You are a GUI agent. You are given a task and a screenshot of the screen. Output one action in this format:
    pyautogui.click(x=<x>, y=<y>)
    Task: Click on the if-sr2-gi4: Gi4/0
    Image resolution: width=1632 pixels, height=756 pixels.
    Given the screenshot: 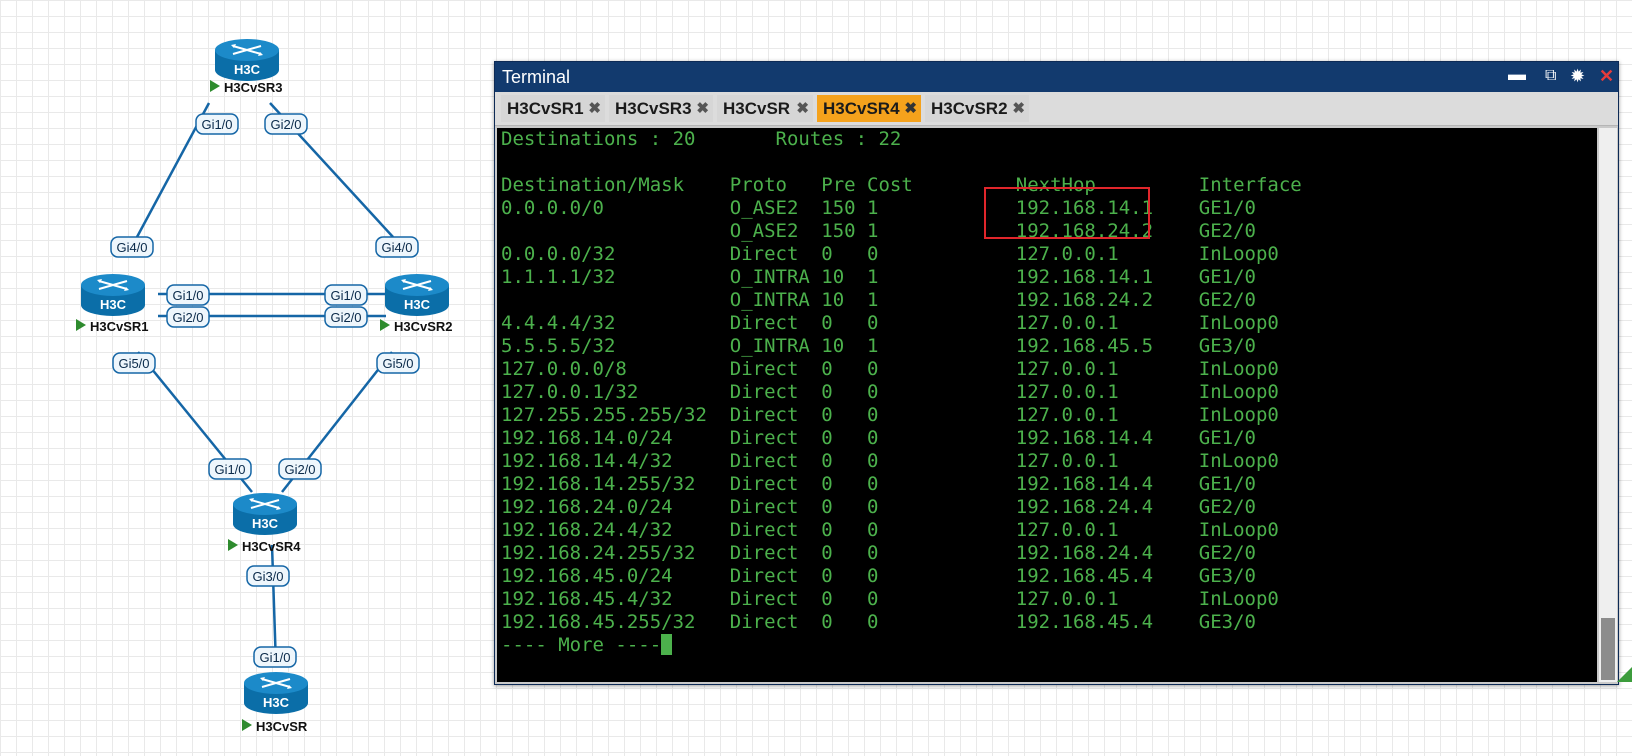 What is the action you would take?
    pyautogui.click(x=397, y=247)
    